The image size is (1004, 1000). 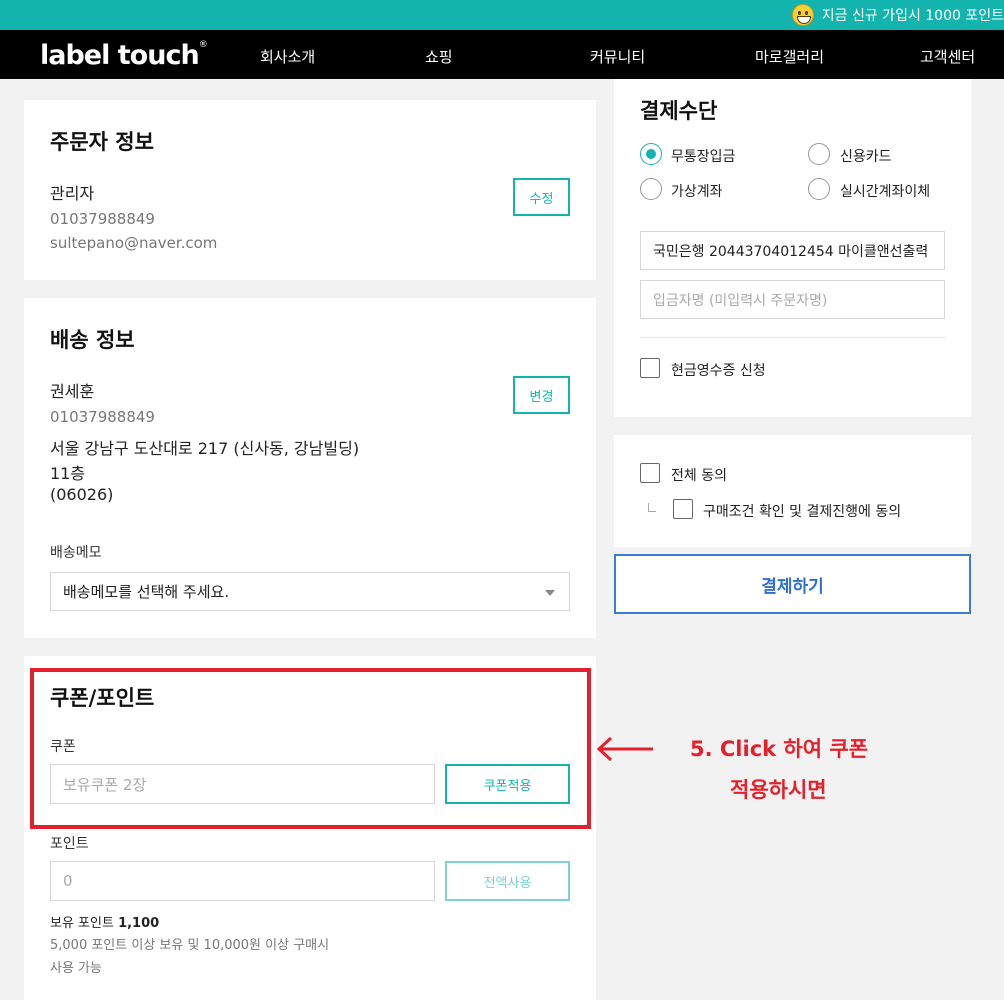 I want to click on change-address-button: 변경, so click(x=541, y=395).